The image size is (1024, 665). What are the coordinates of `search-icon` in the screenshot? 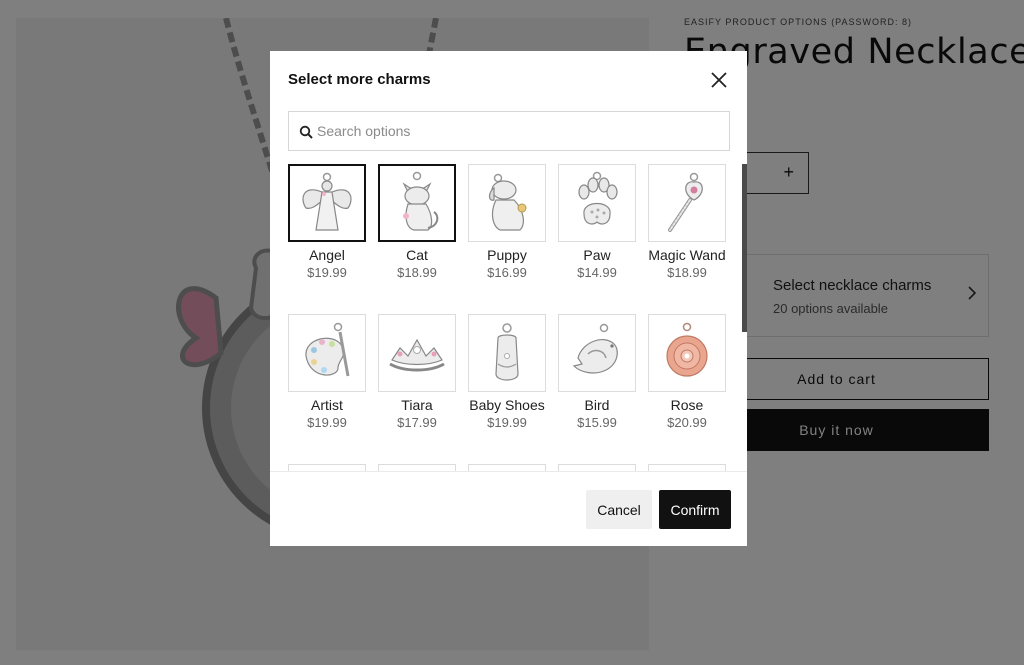 It's located at (306, 132).